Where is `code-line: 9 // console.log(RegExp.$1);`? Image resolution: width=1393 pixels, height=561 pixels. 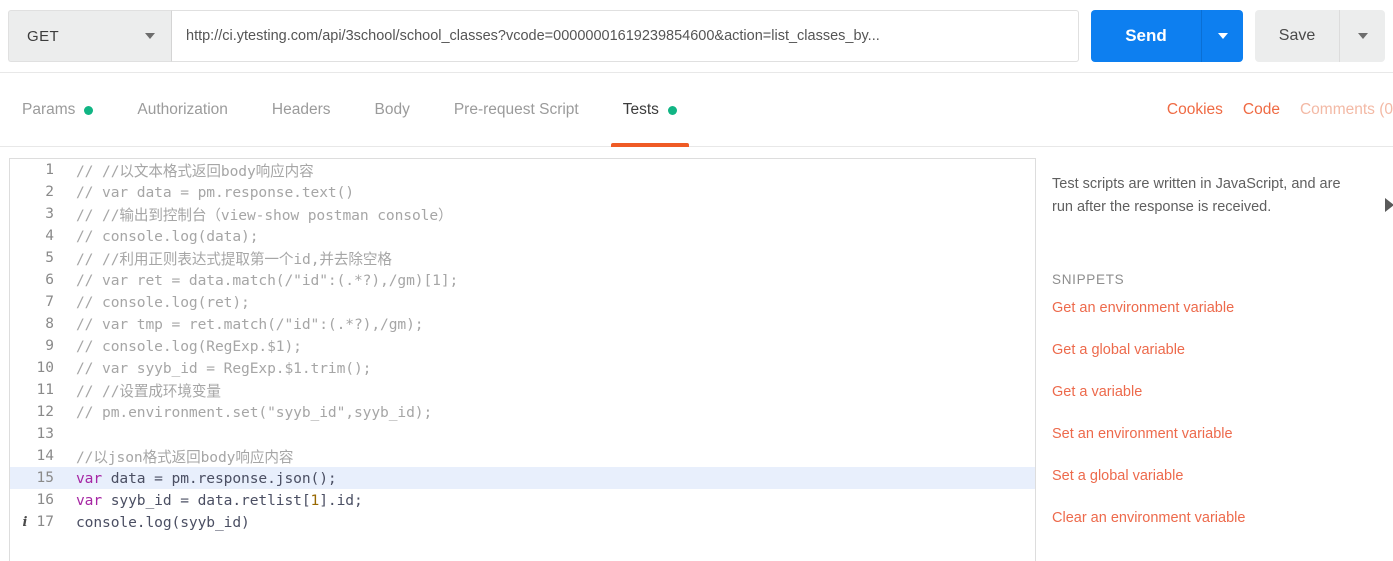 code-line: 9 // console.log(RegExp.$1); is located at coordinates (522, 346).